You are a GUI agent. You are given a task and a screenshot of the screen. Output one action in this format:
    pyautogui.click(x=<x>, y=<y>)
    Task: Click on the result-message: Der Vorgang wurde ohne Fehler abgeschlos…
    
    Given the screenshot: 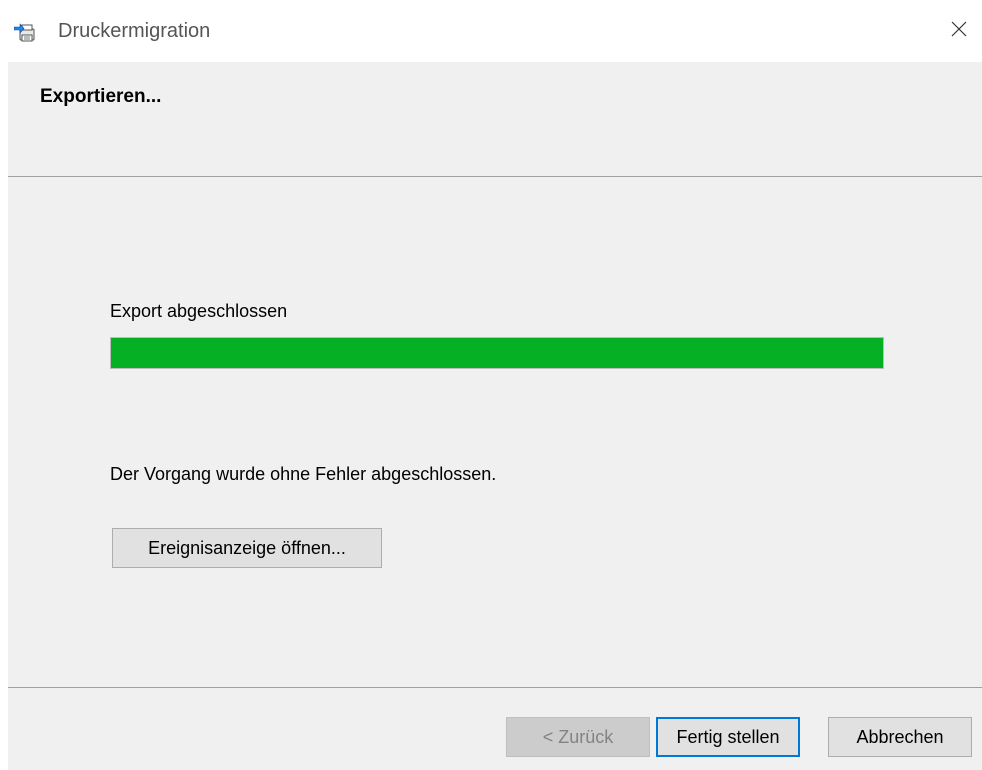 What is the action you would take?
    pyautogui.click(x=303, y=474)
    